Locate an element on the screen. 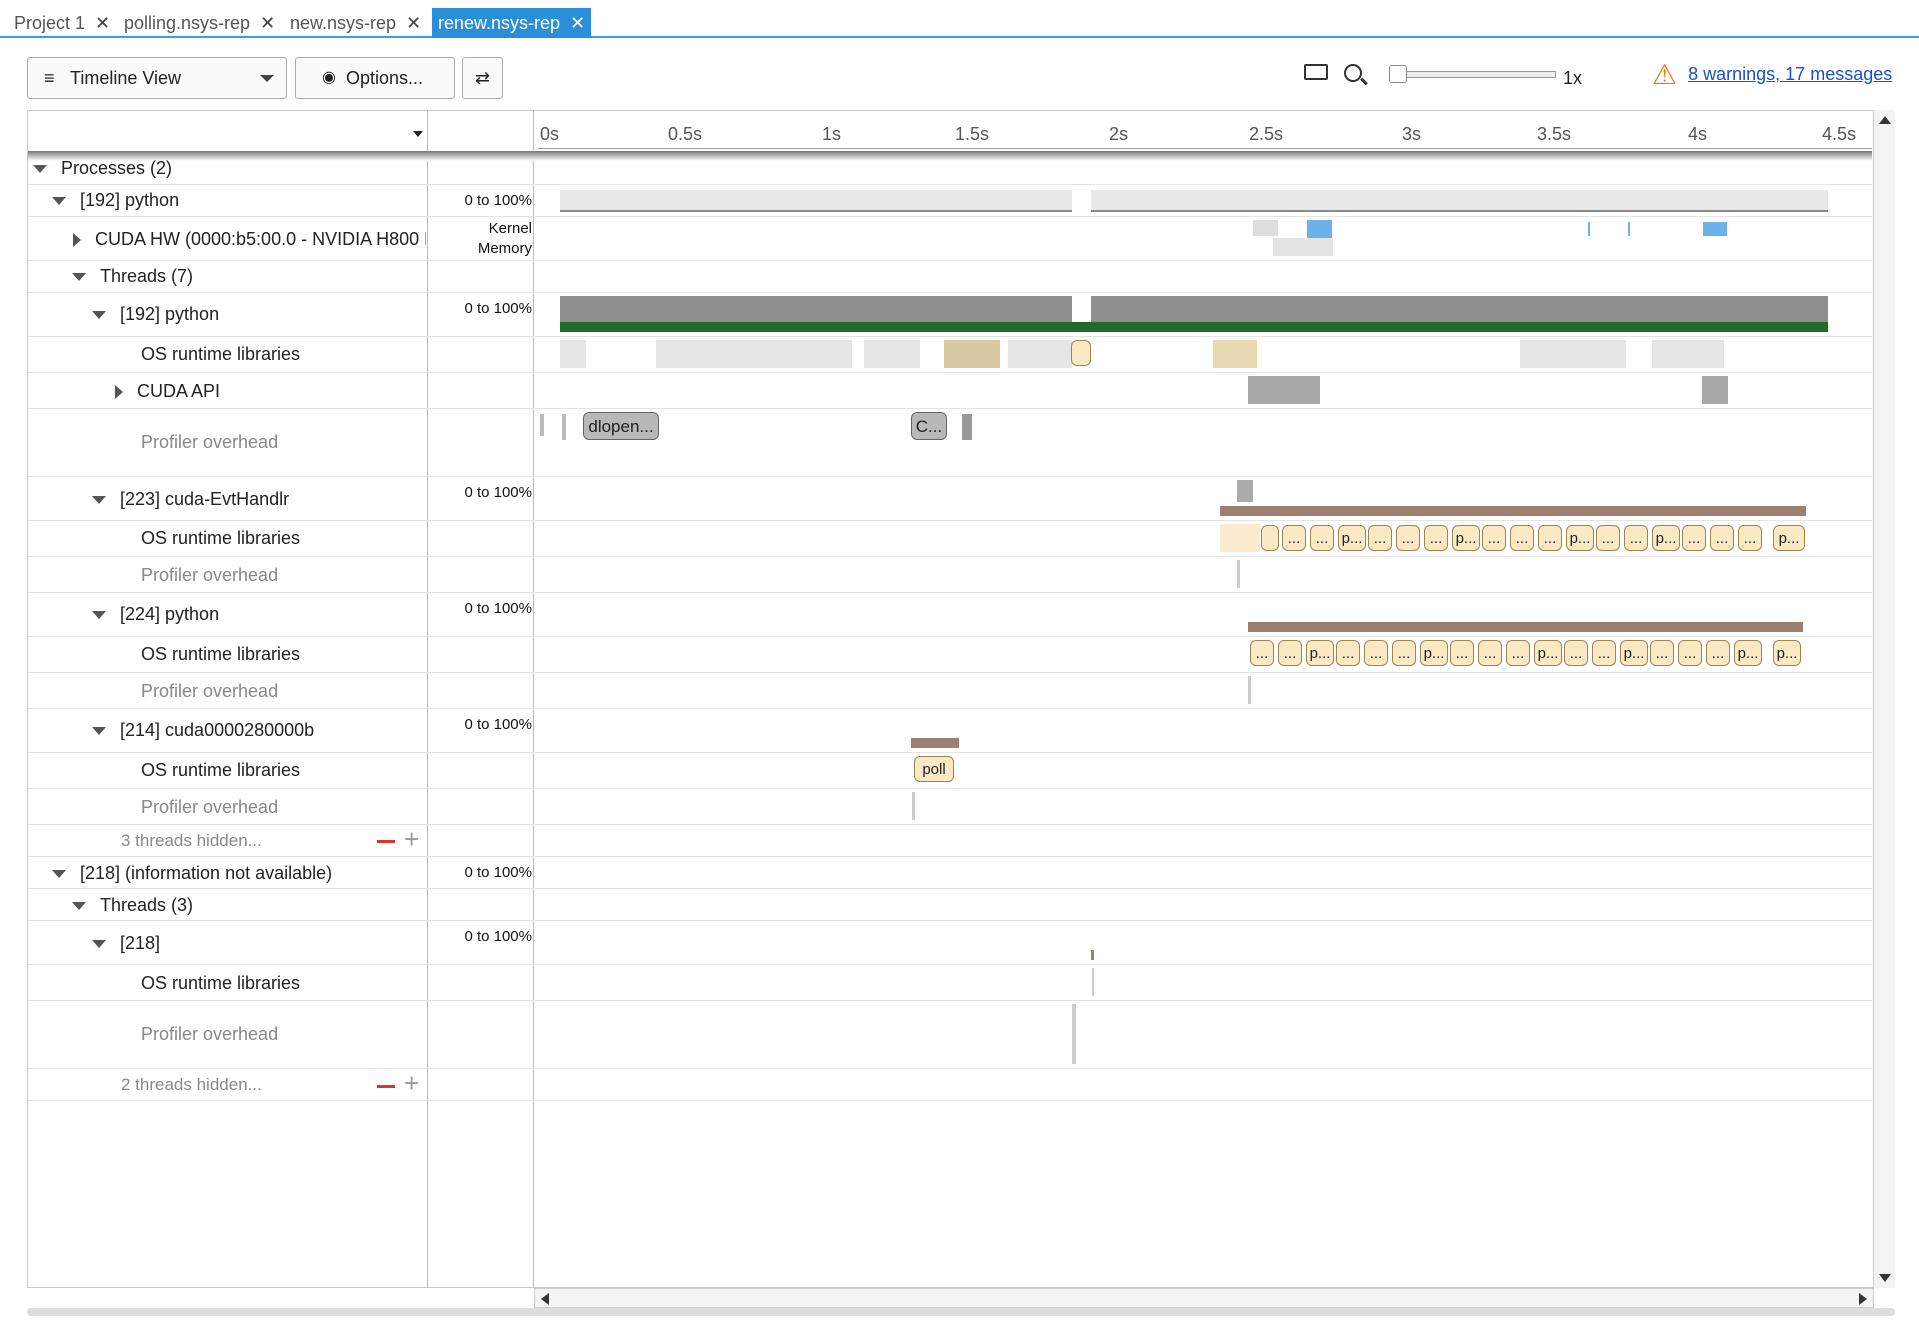  zoom-slider is located at coordinates (1473, 74).